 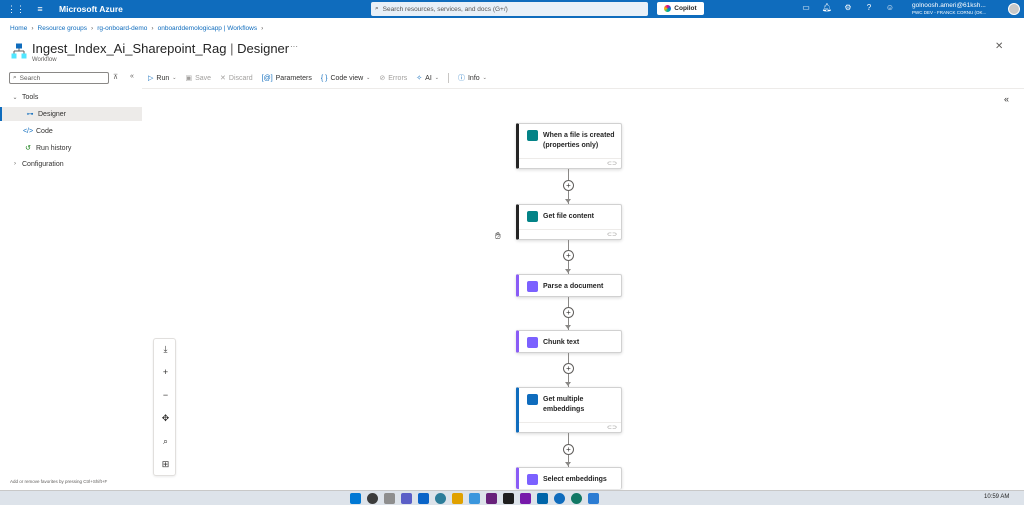 I want to click on edge-icon, so click(x=559, y=498).